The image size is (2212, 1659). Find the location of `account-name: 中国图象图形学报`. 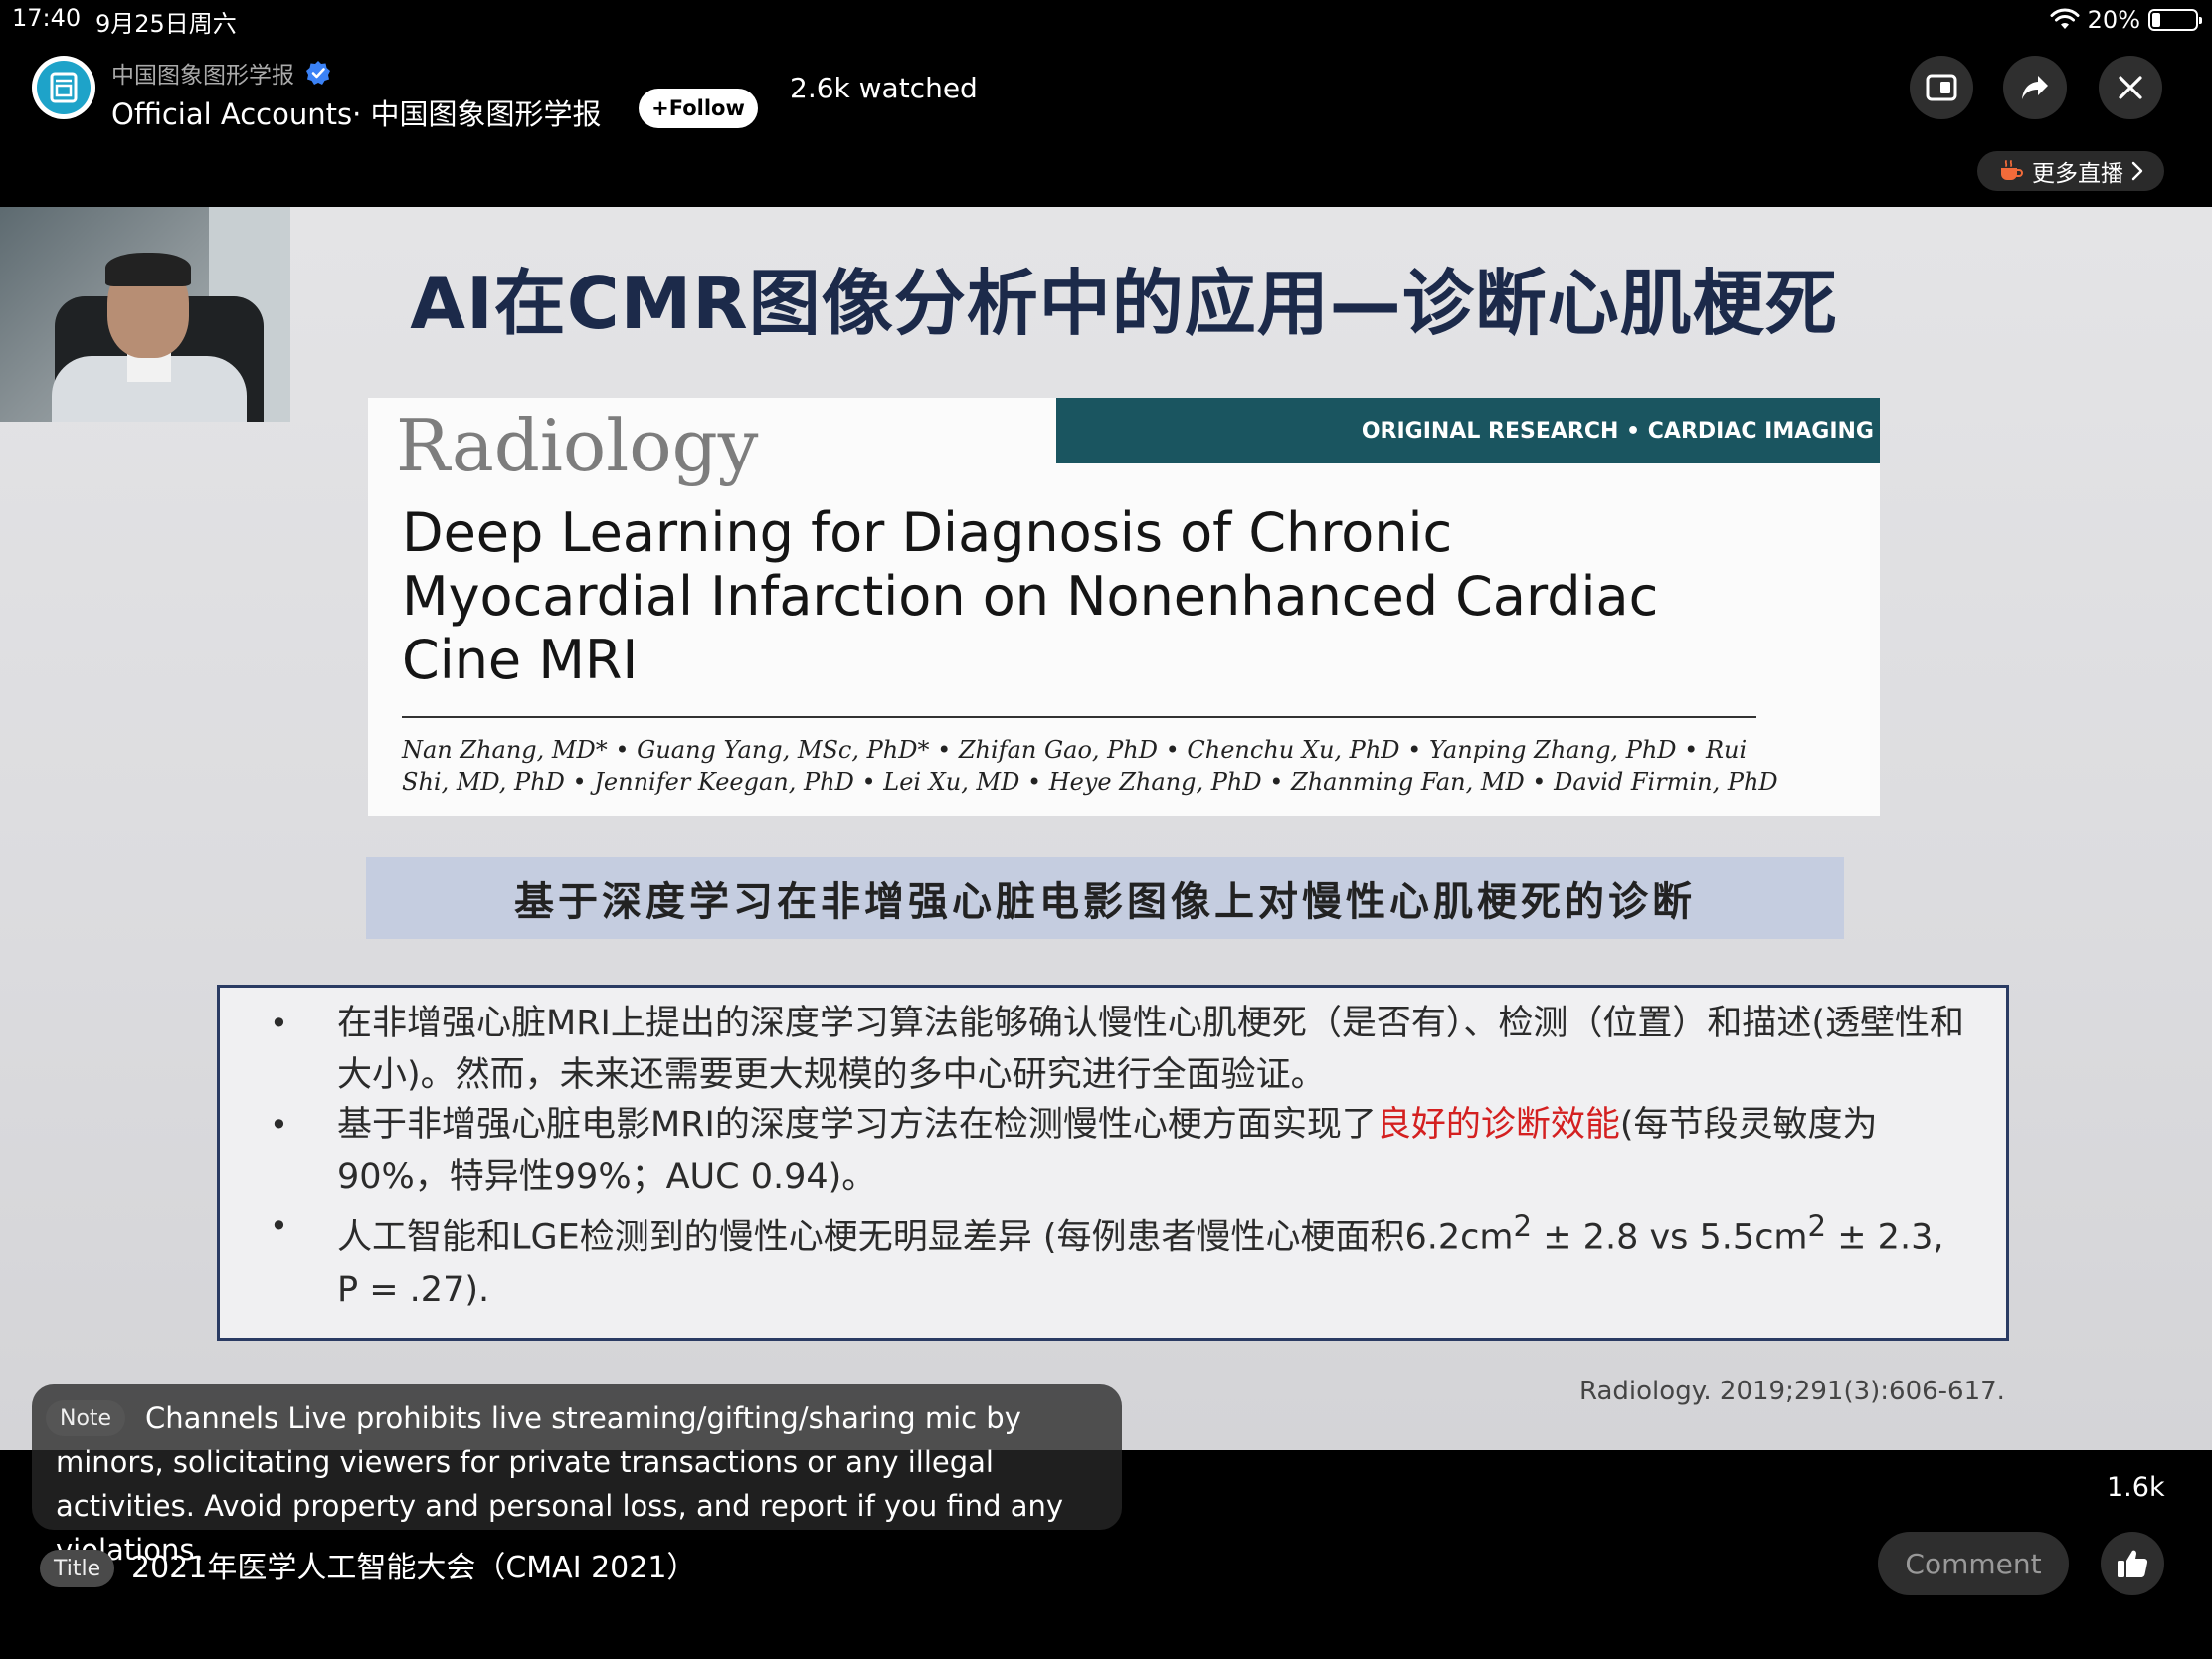

account-name: 中国图象图形学报 is located at coordinates (221, 73).